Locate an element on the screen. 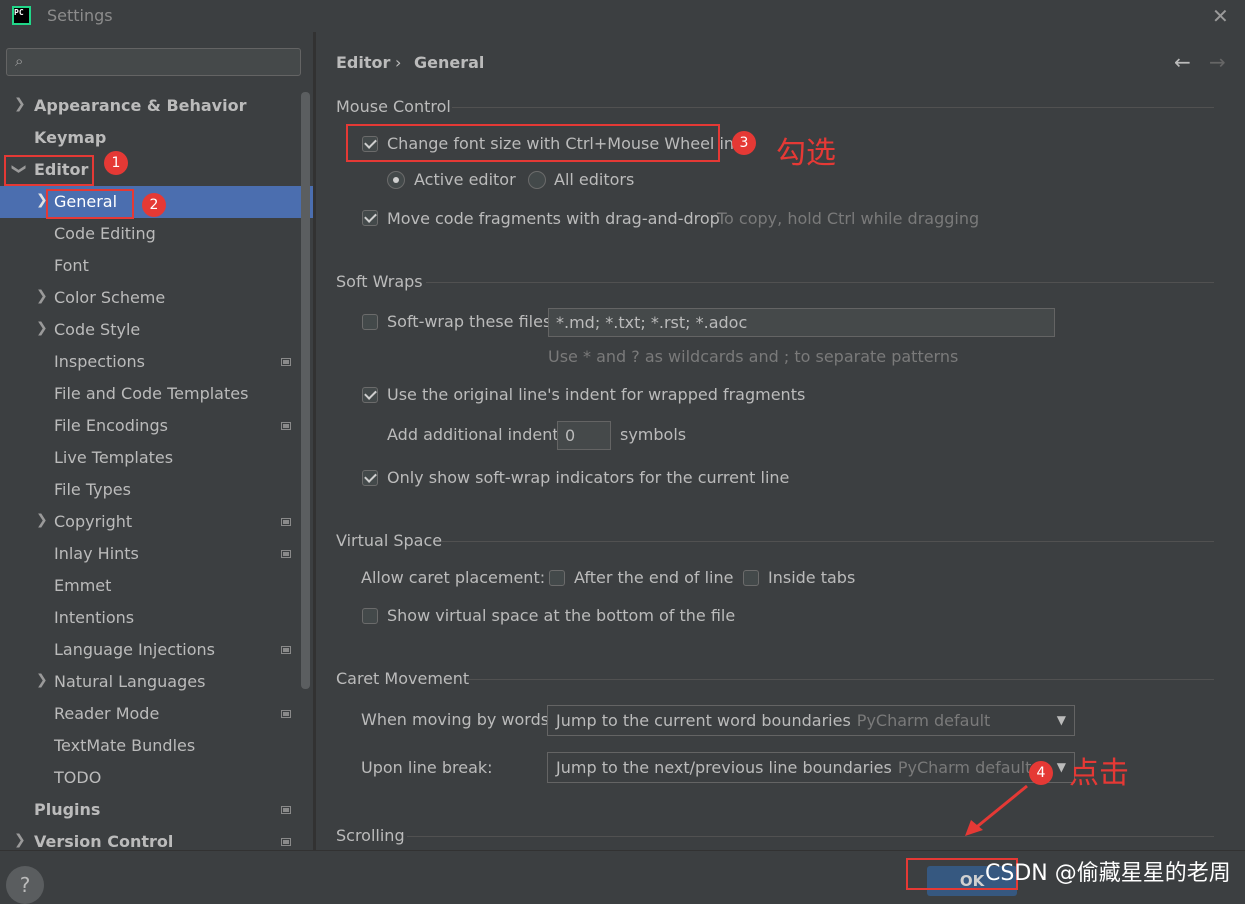  sidebar-item-plugins: Plugins is located at coordinates (67, 810).